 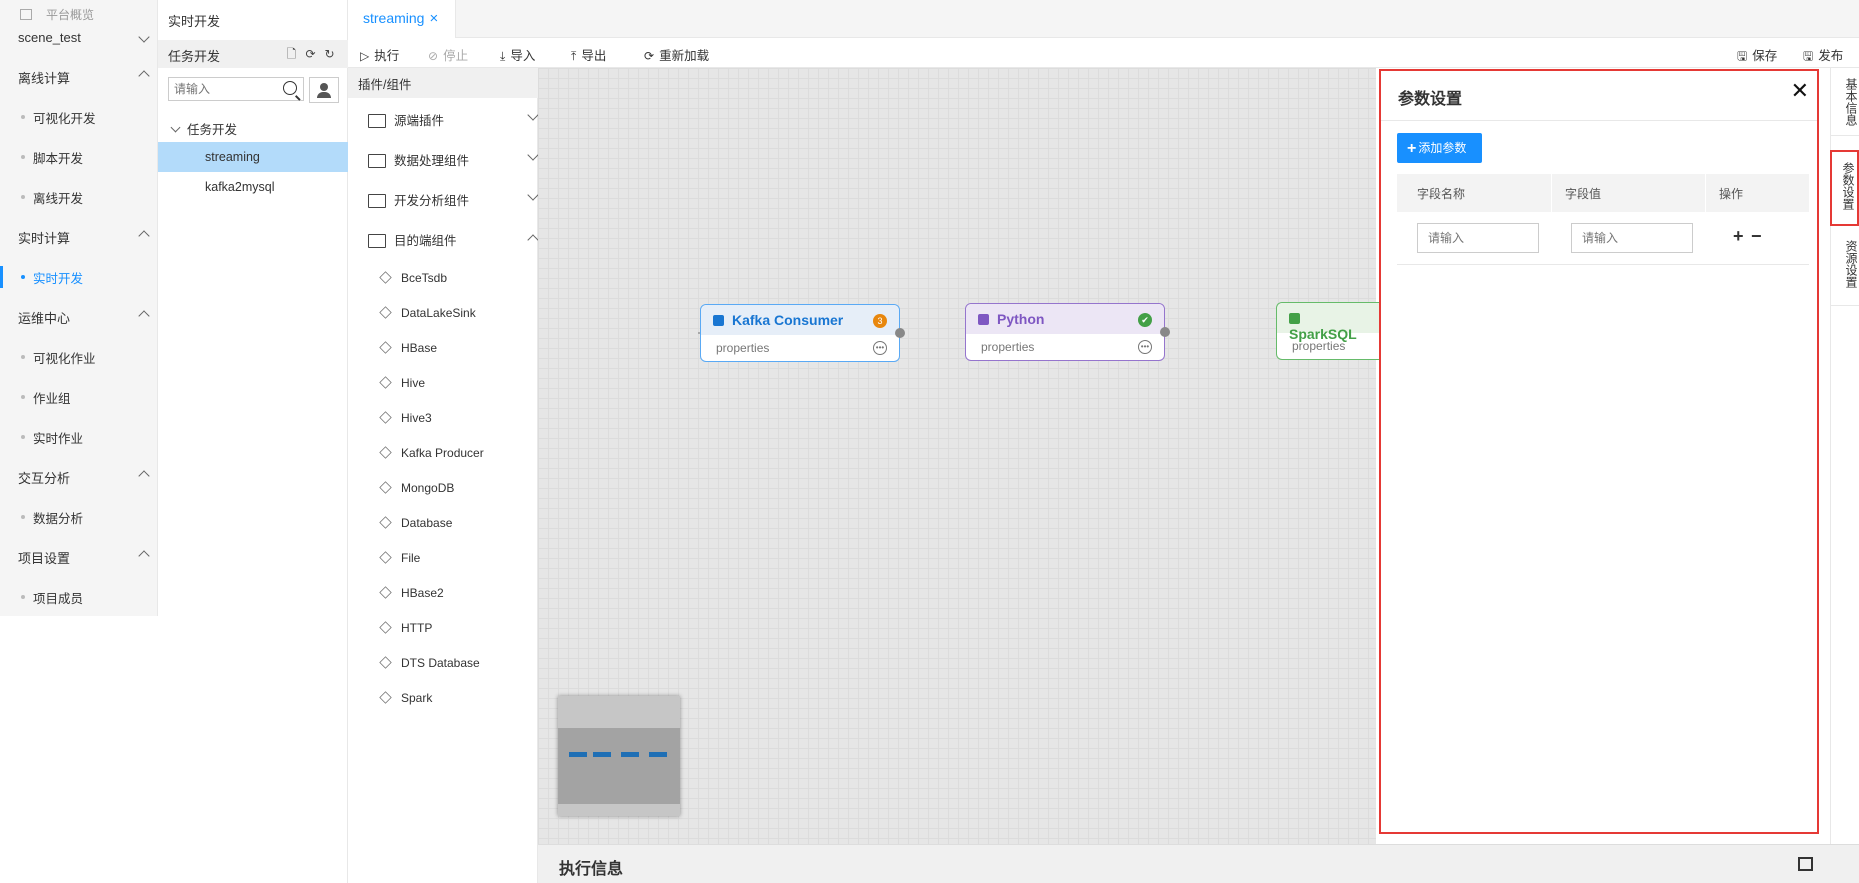 What do you see at coordinates (1067, 332) in the screenshot?
I see `node-python: Python ✔ properties •••` at bounding box center [1067, 332].